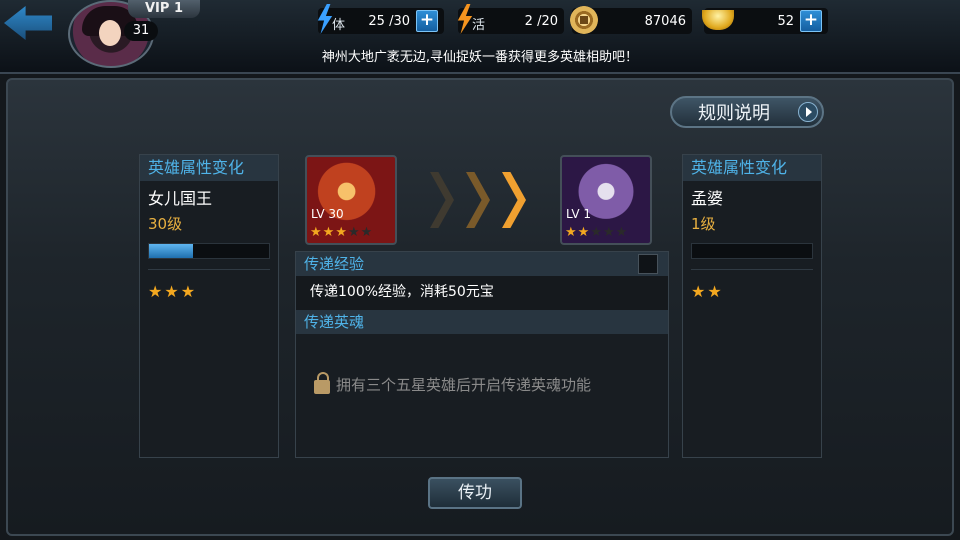  I want to click on activity-label: 活, so click(479, 25).